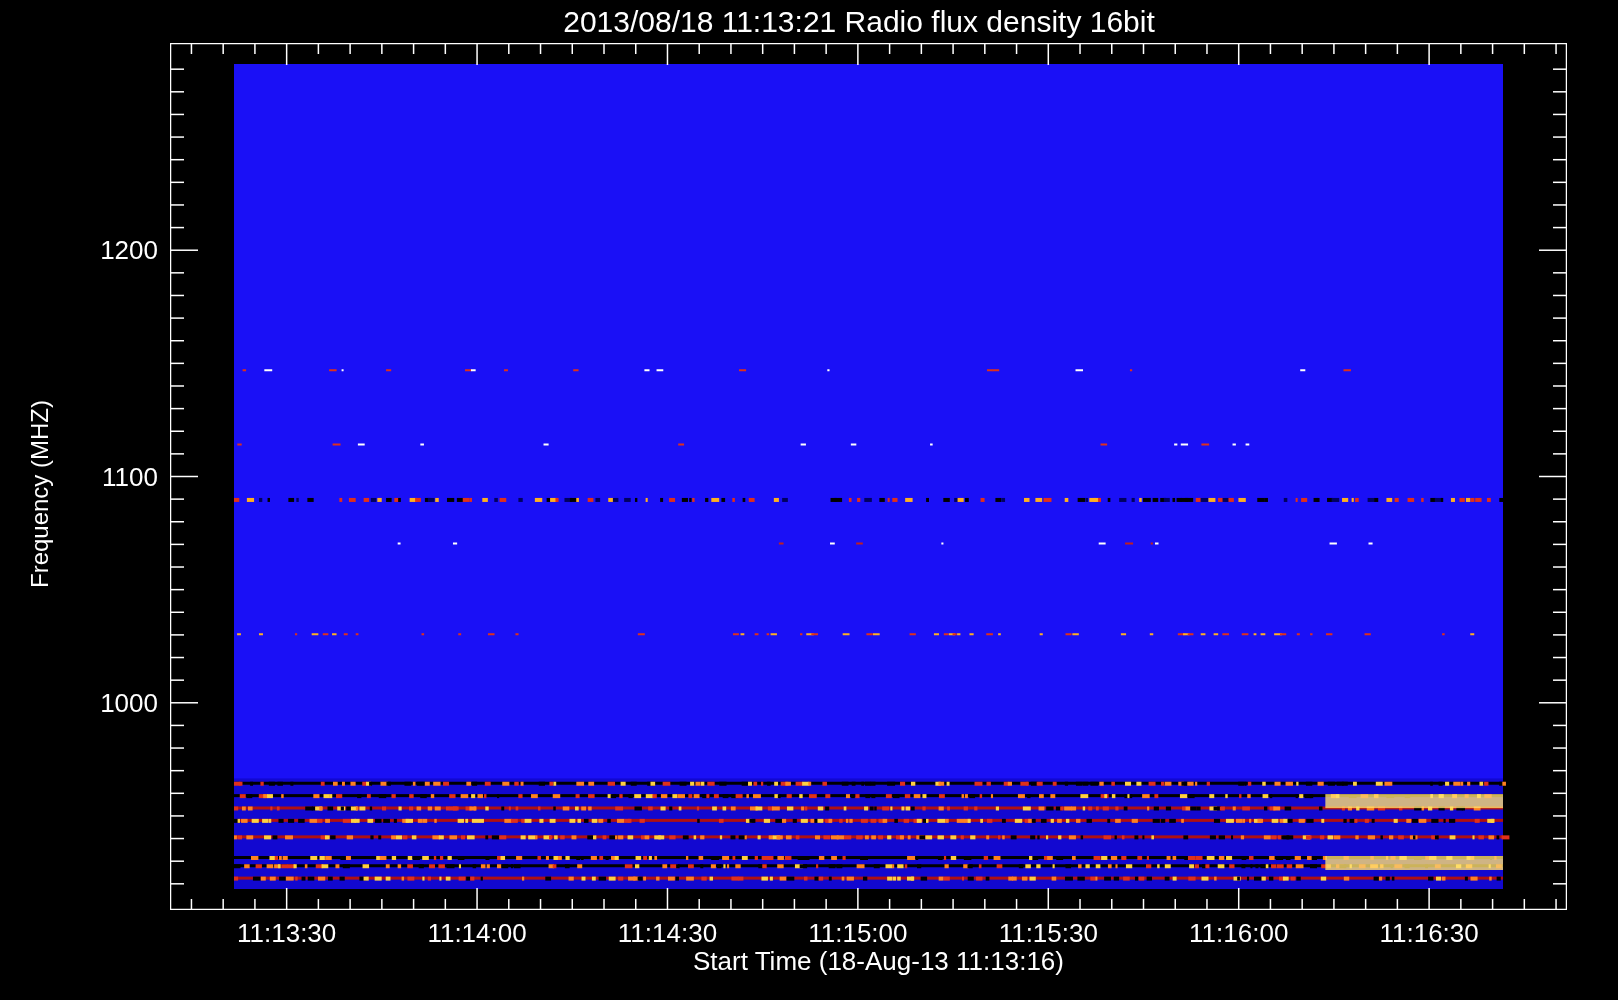  I want to click on chart-title: 2013/08/18 11:13:21 Radio flux density 16bit, so click(859, 22).